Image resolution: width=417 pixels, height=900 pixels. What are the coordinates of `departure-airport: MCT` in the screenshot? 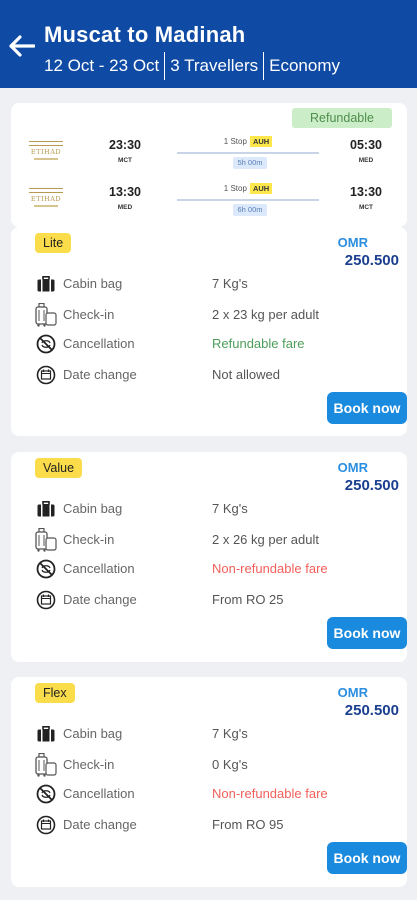 It's located at (125, 160).